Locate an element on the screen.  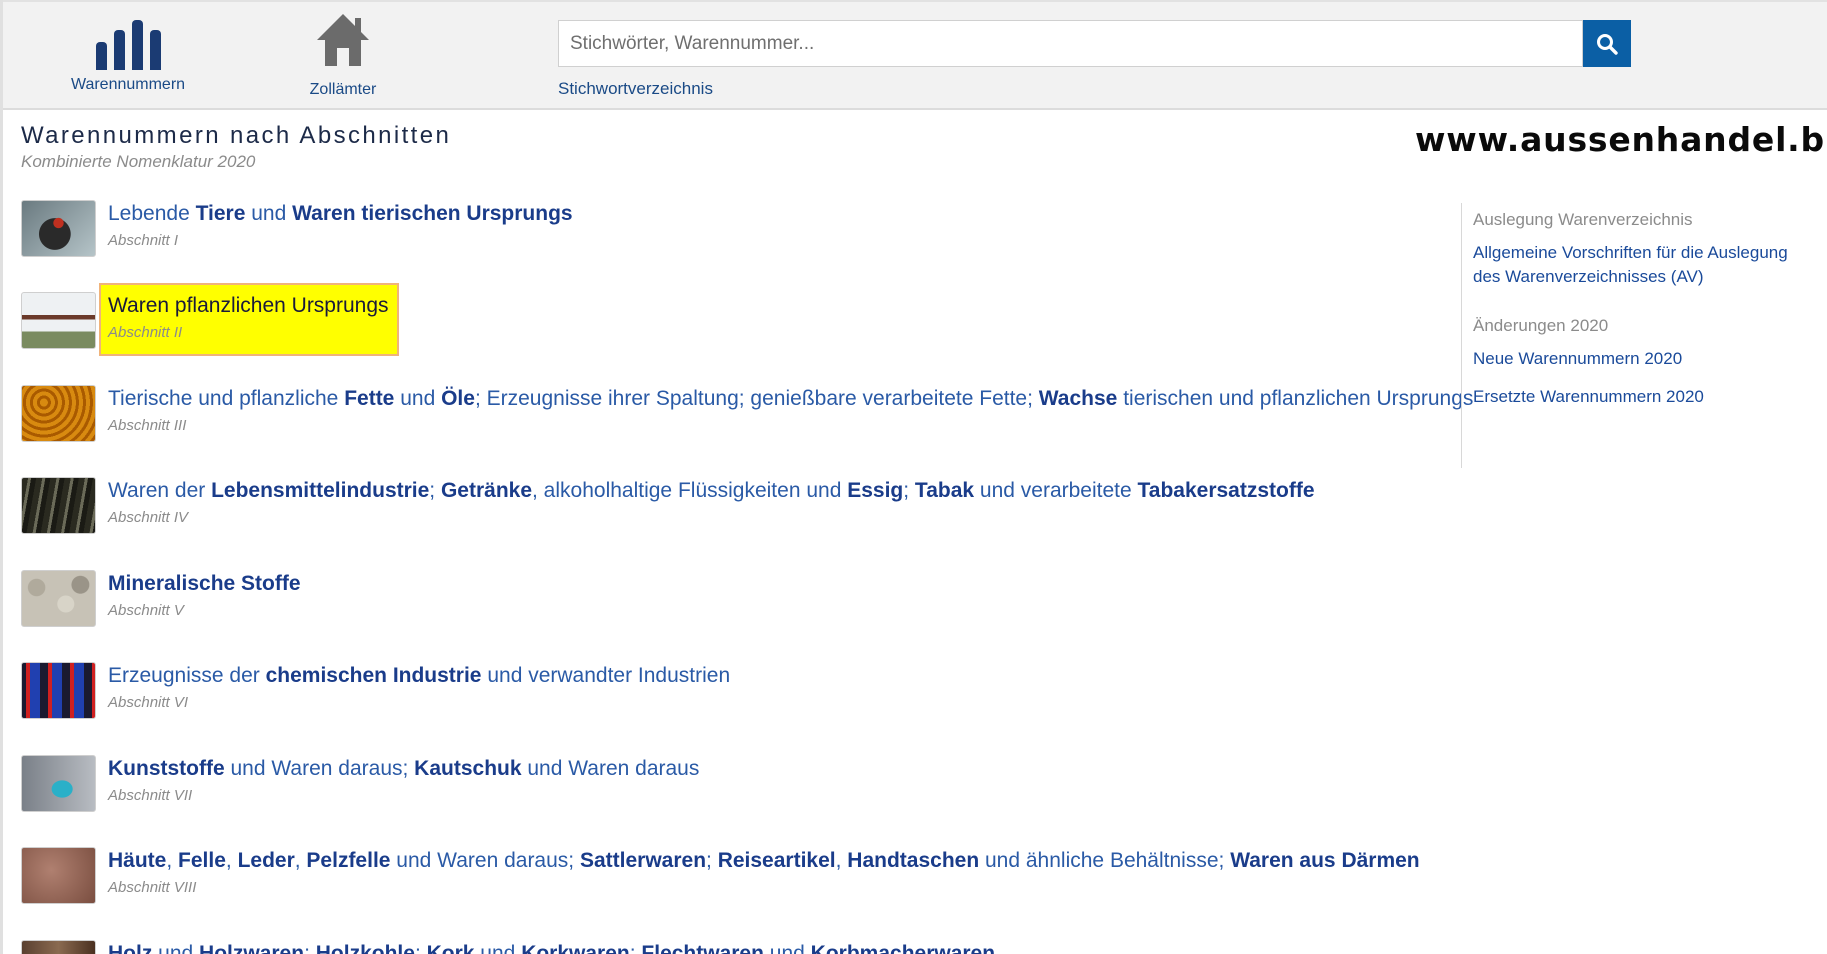
search-bar is located at coordinates (1094, 43).